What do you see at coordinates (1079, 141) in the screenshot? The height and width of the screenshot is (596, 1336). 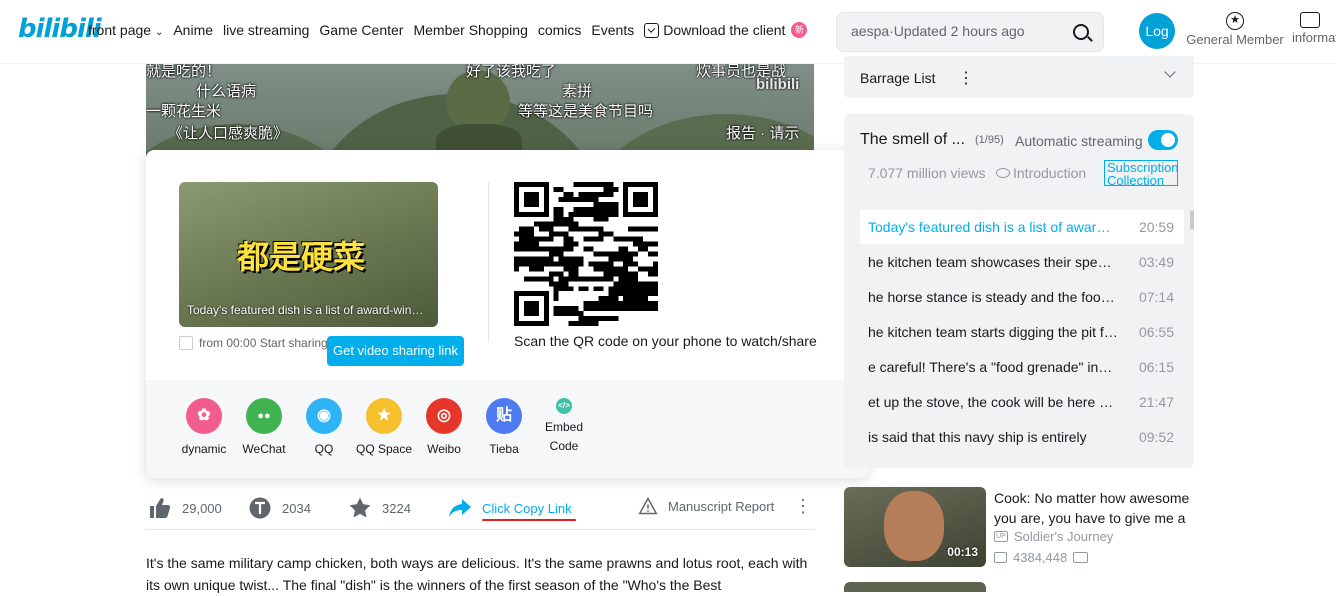 I see `autoplay-label: Automatic streaming` at bounding box center [1079, 141].